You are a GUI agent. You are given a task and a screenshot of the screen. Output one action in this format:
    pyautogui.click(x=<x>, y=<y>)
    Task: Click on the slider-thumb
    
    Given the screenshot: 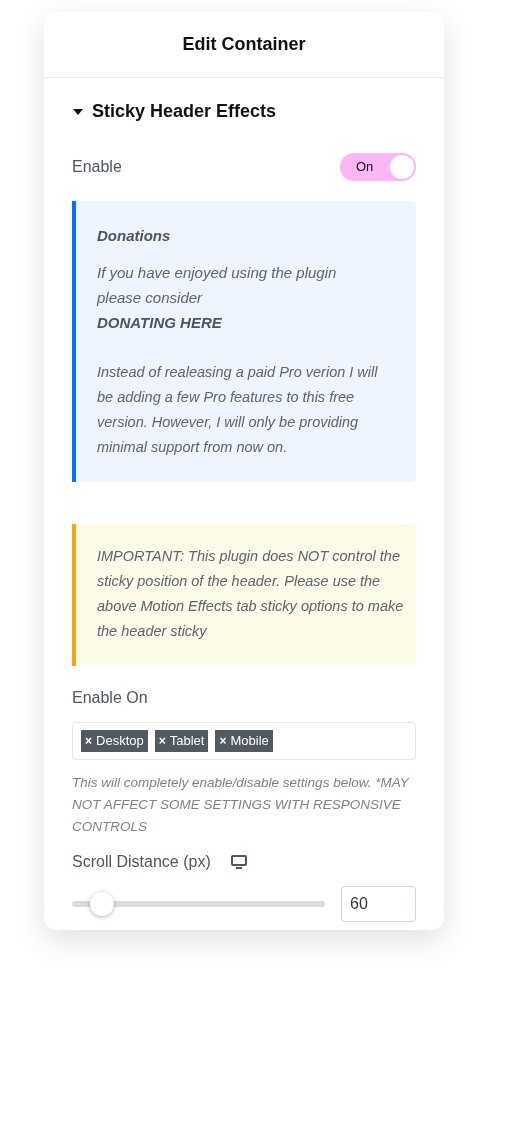 What is the action you would take?
    pyautogui.click(x=102, y=904)
    